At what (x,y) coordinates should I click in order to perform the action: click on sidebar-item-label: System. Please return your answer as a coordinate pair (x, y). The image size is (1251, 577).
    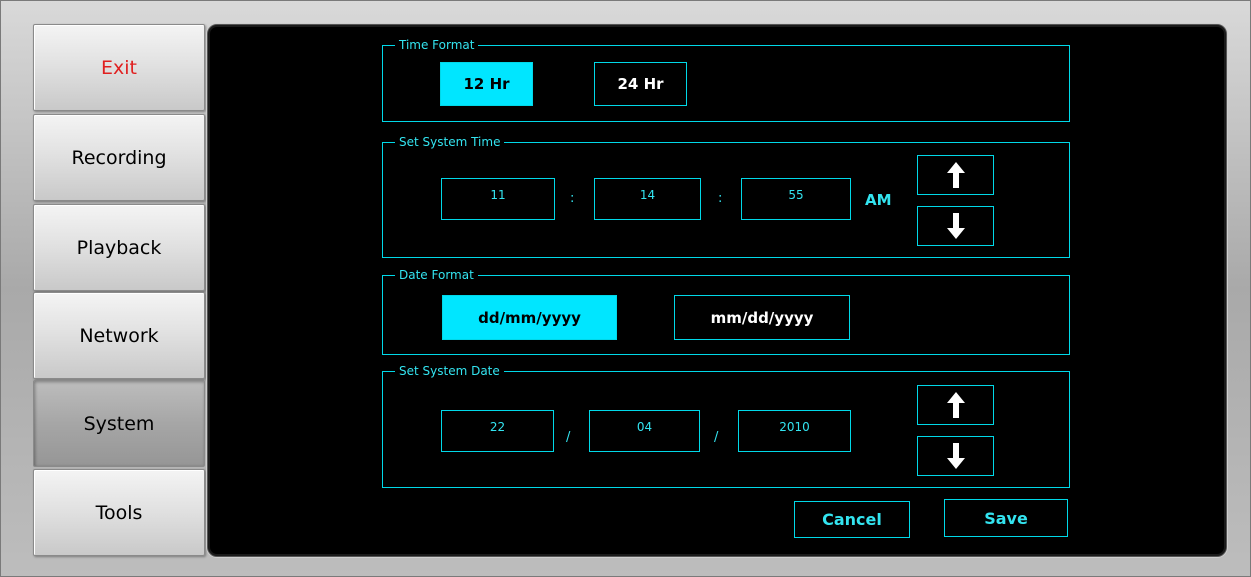
    Looking at the image, I should click on (119, 423).